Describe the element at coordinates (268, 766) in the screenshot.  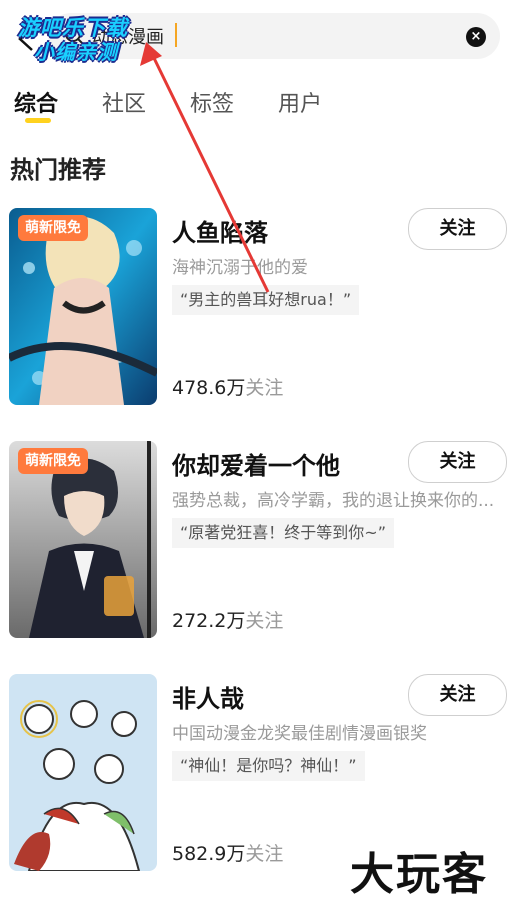
I see `comic-quote: “神仙！是你吗？神仙！”` at that location.